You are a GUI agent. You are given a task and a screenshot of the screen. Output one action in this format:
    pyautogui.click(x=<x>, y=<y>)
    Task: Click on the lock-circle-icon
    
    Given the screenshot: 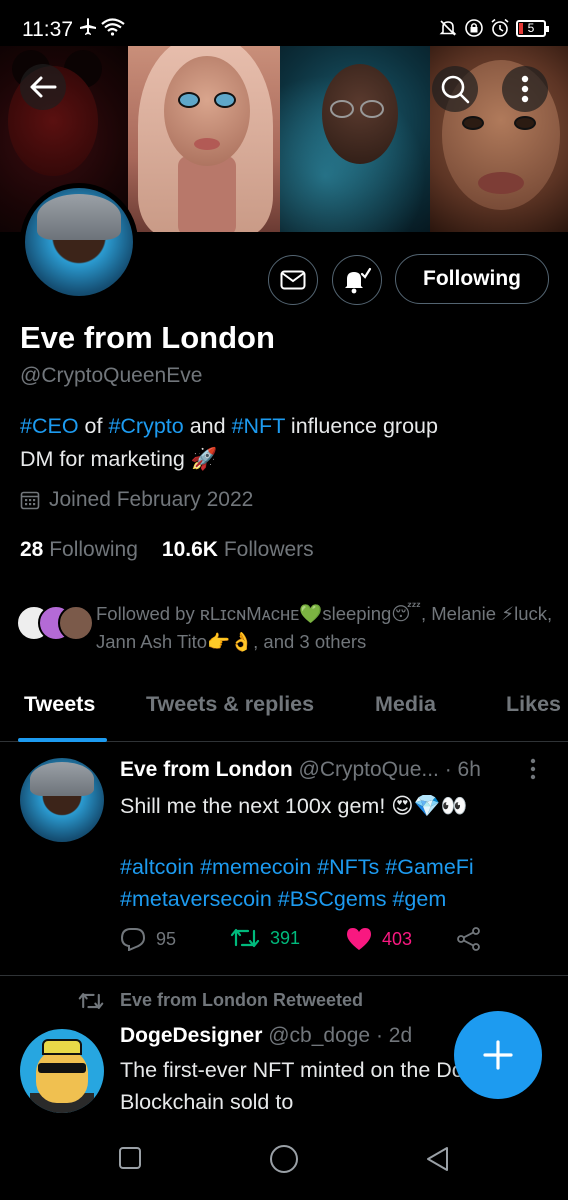 What is the action you would take?
    pyautogui.click(x=474, y=28)
    